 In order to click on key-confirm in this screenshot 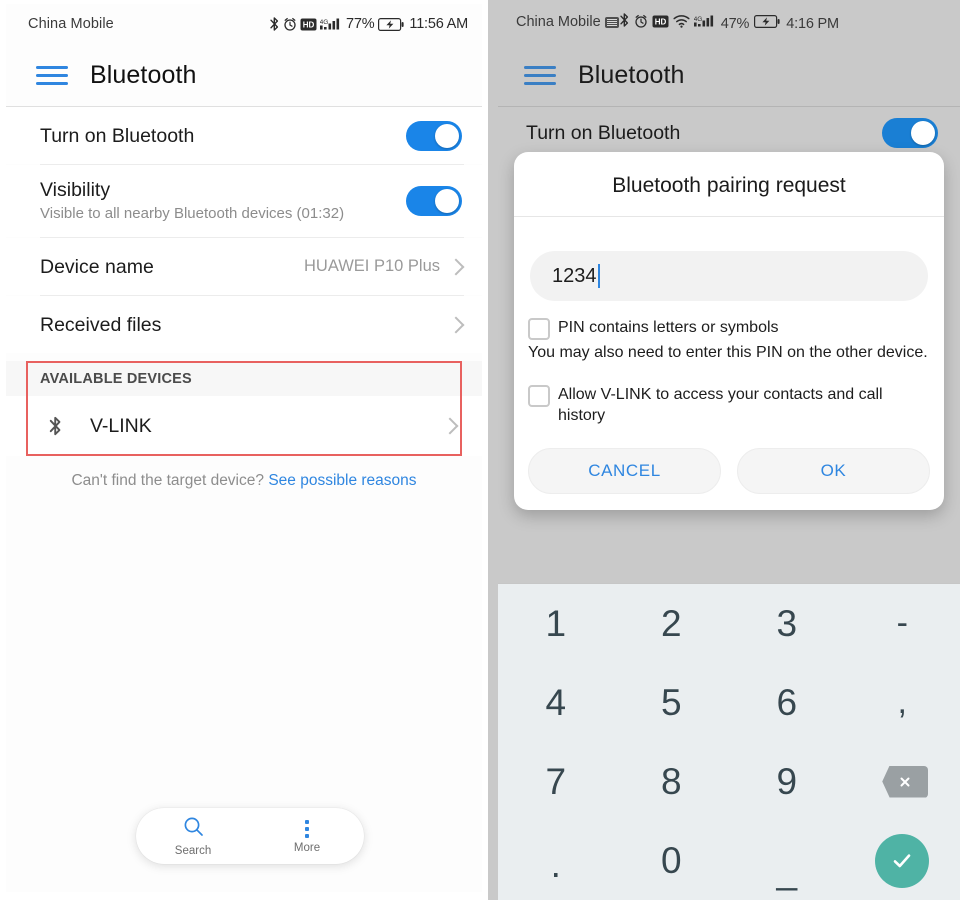, I will do `click(902, 860)`.